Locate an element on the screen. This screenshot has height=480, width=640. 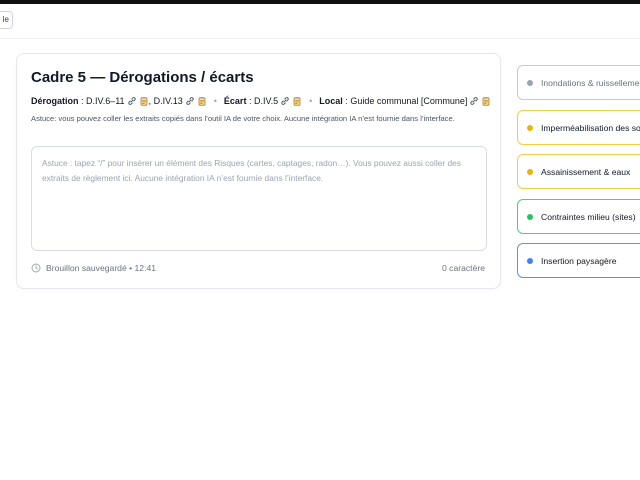
sidebar-item-label: Insertion paysagère is located at coordinates (579, 260).